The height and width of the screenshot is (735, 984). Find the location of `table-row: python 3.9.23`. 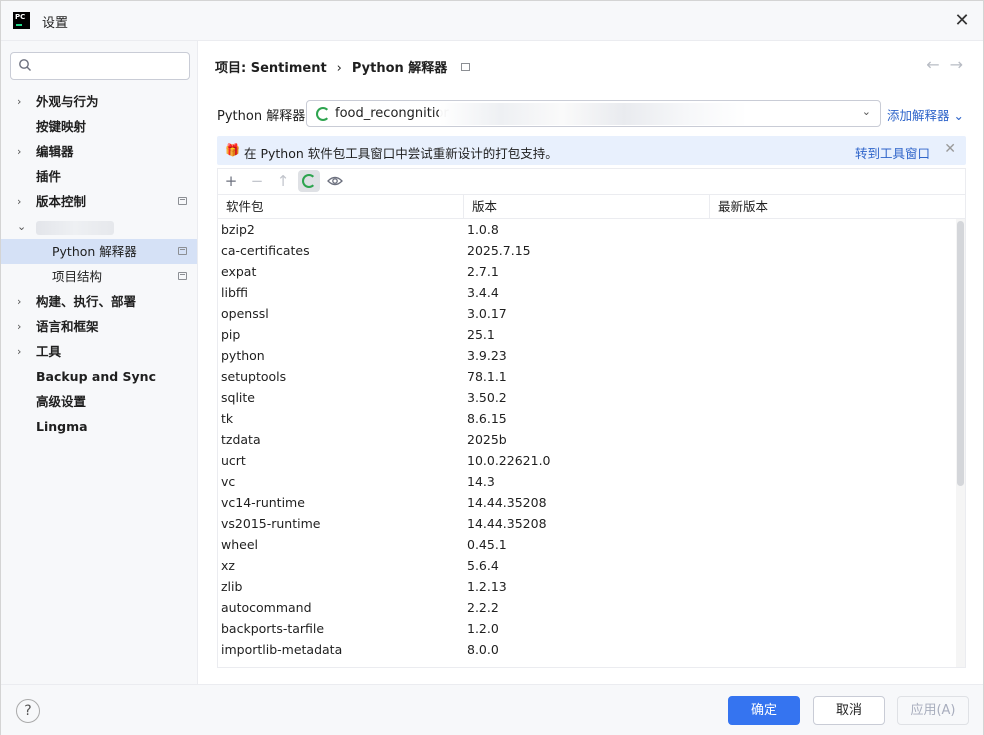

table-row: python 3.9.23 is located at coordinates (587, 355).